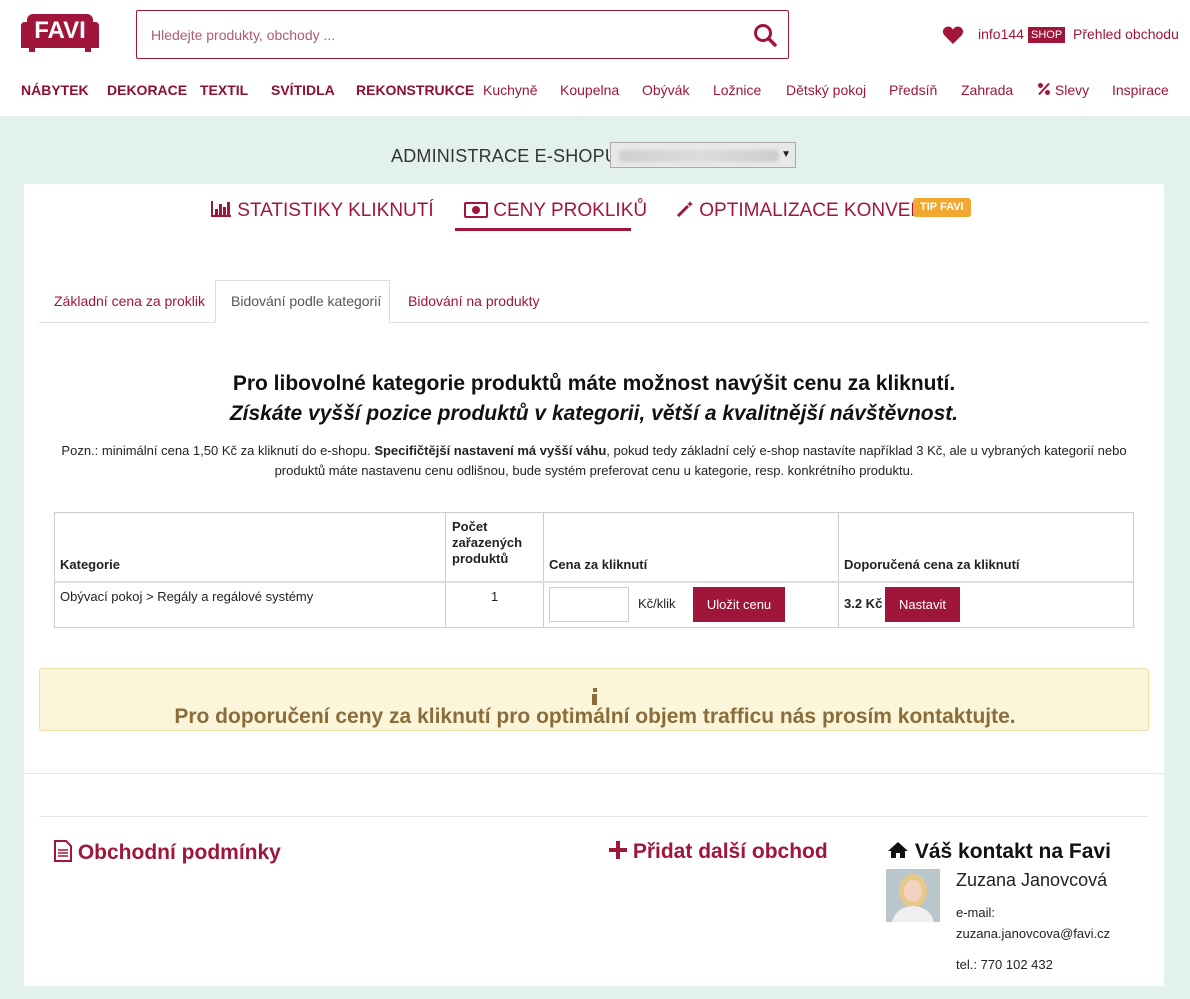 This screenshot has height=999, width=1190. Describe the element at coordinates (476, 210) in the screenshot. I see `money-icon` at that location.